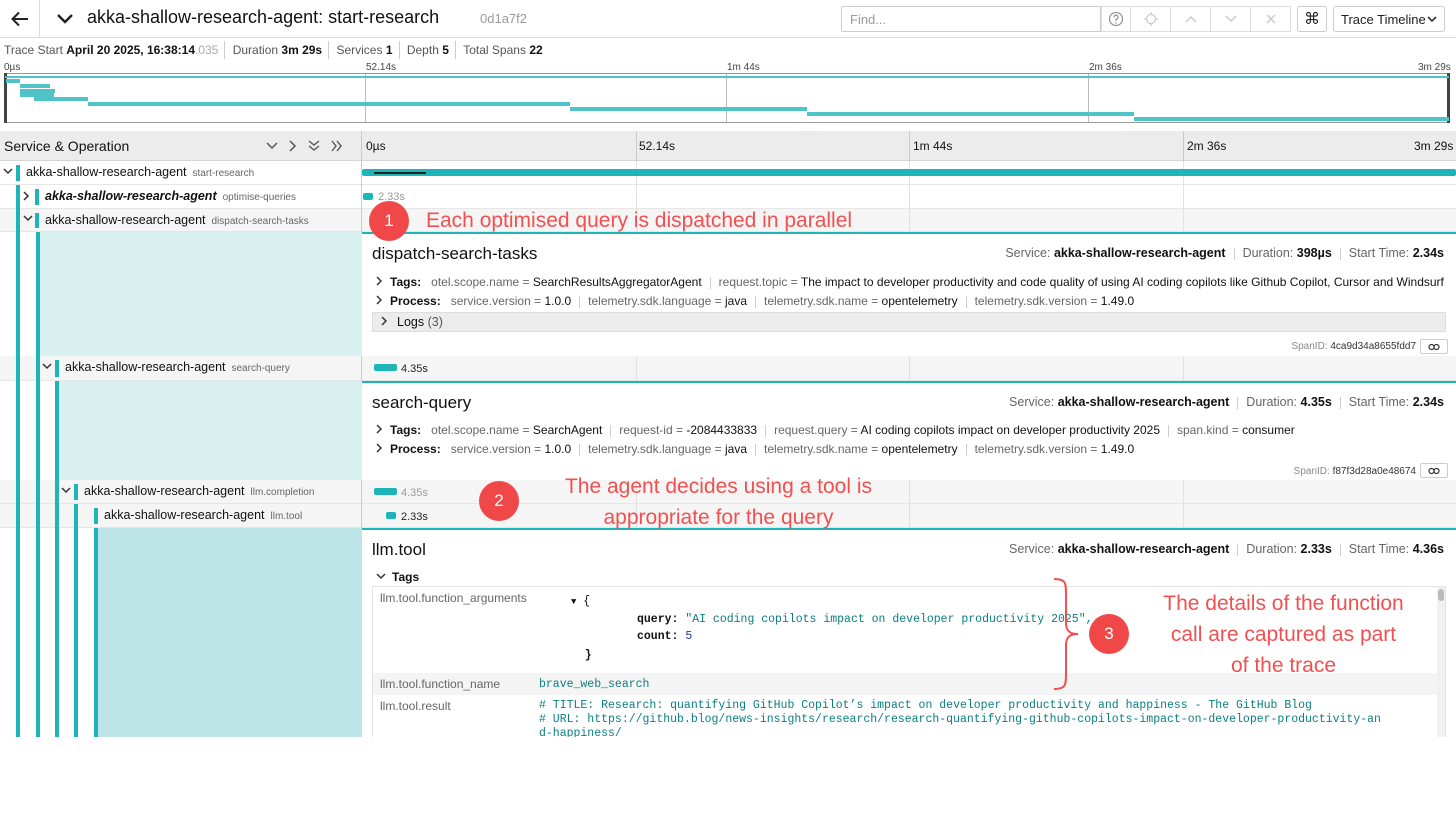  Describe the element at coordinates (455, 253) in the screenshot. I see `detail-title: dispatch-search-tasks` at that location.